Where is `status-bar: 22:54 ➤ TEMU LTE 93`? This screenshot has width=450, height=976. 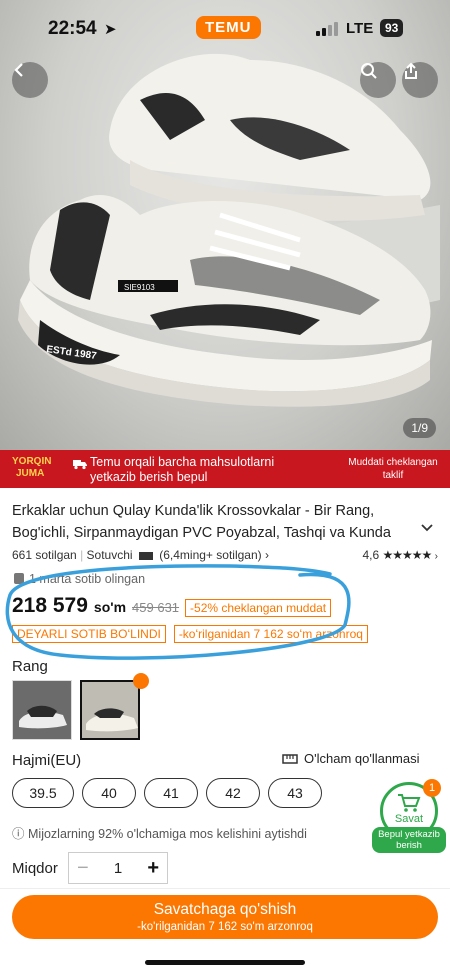 status-bar: 22:54 ➤ TEMU LTE 93 is located at coordinates (225, 28).